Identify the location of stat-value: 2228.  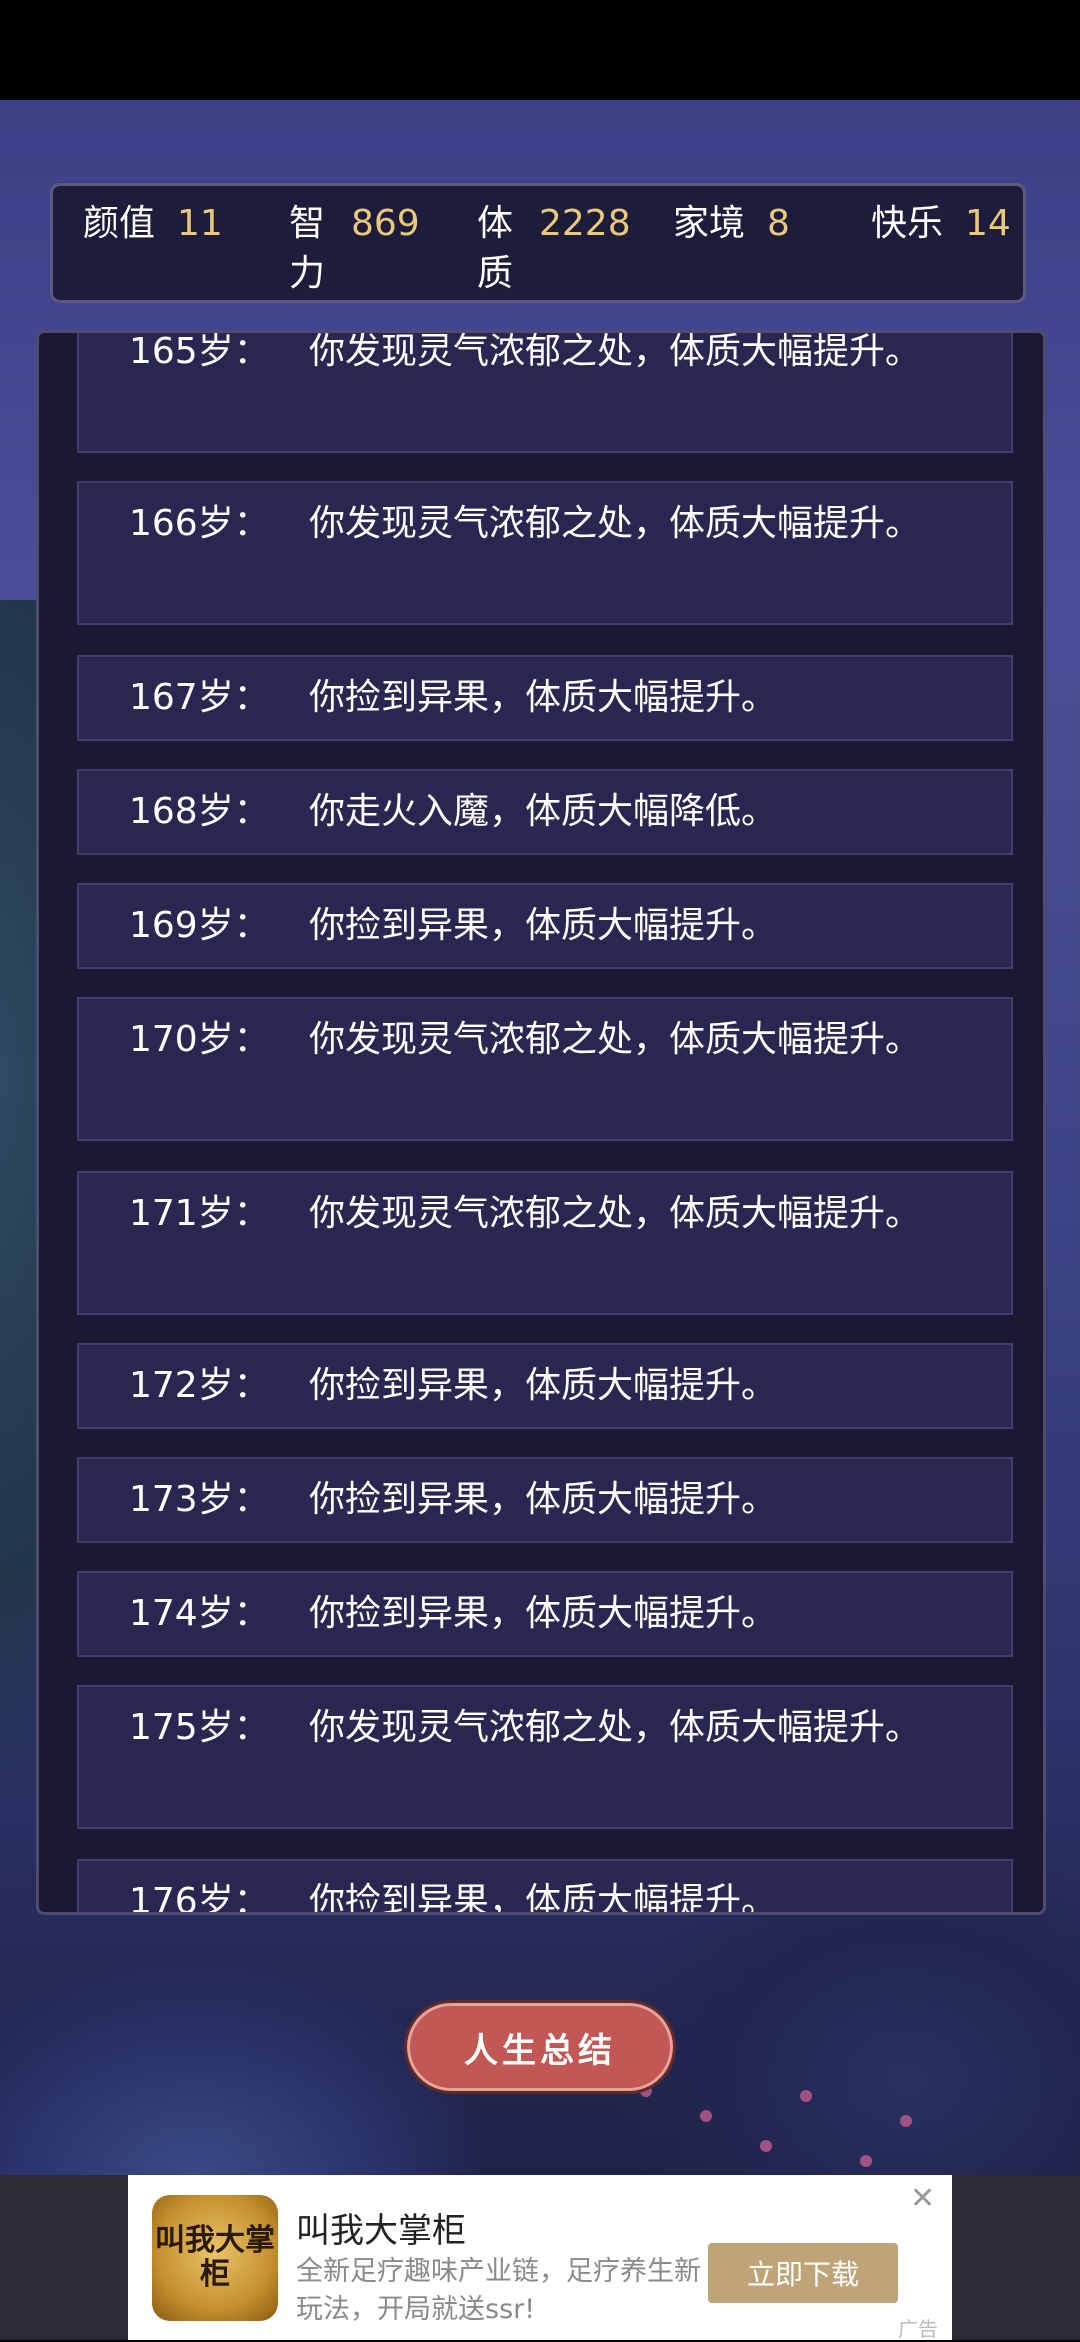
(585, 223).